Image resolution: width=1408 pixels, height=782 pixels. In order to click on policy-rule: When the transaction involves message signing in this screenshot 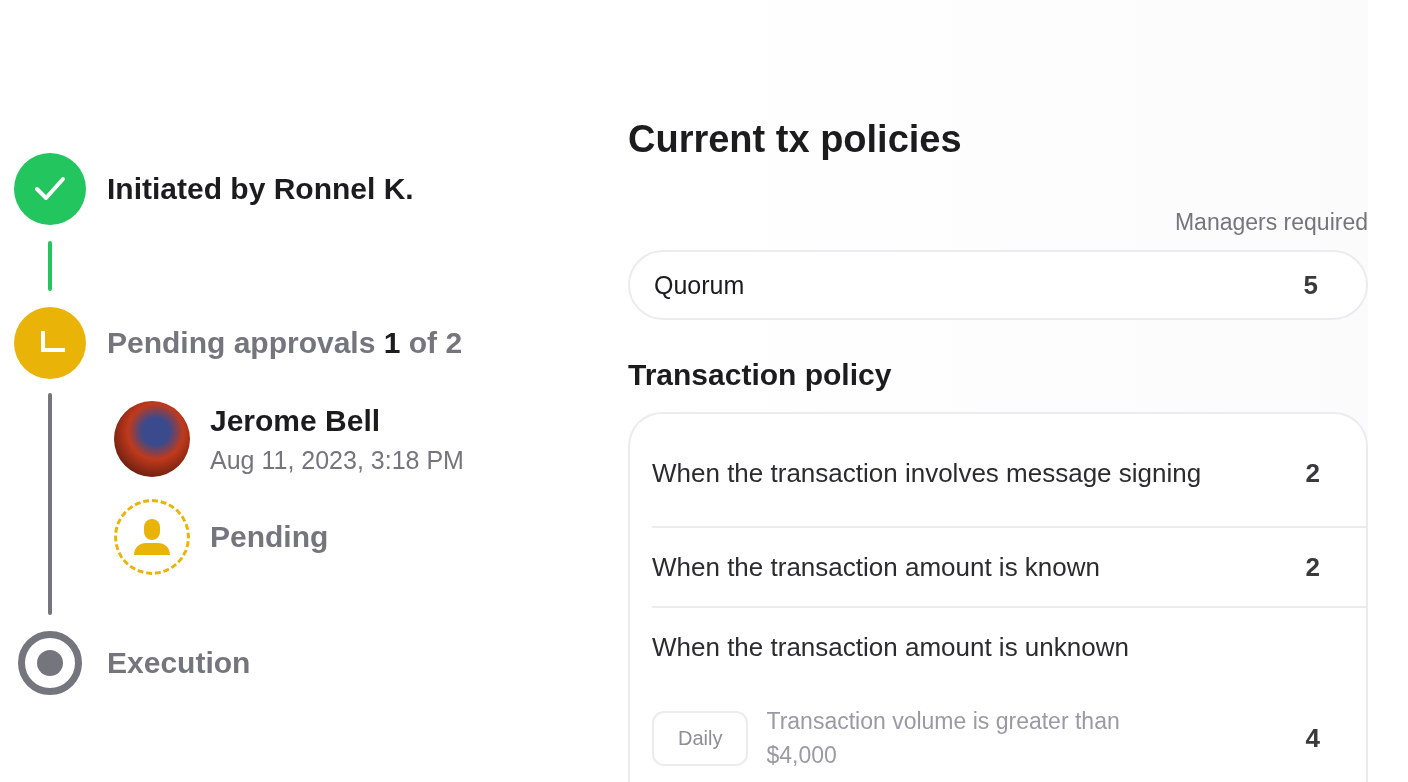, I will do `click(927, 473)`.